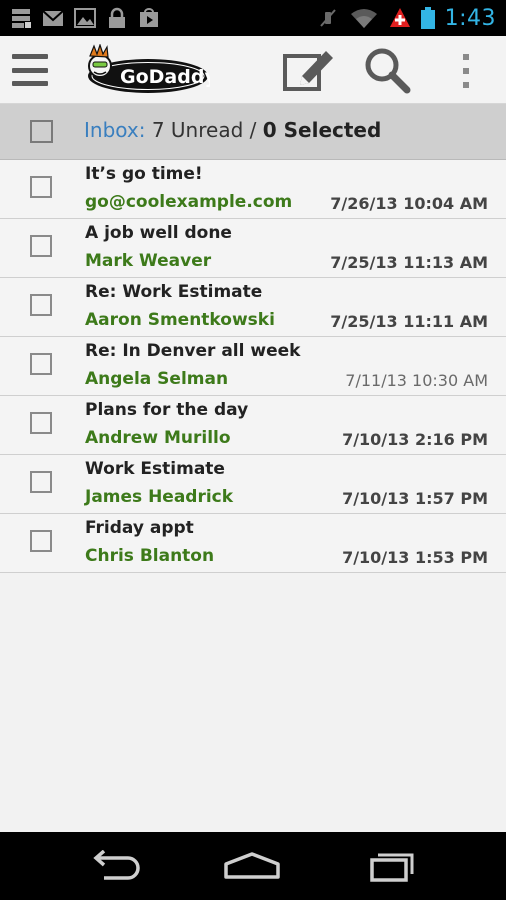 This screenshot has height=900, width=506. What do you see at coordinates (193, 351) in the screenshot?
I see `email-subject: Re: In Denver all week` at bounding box center [193, 351].